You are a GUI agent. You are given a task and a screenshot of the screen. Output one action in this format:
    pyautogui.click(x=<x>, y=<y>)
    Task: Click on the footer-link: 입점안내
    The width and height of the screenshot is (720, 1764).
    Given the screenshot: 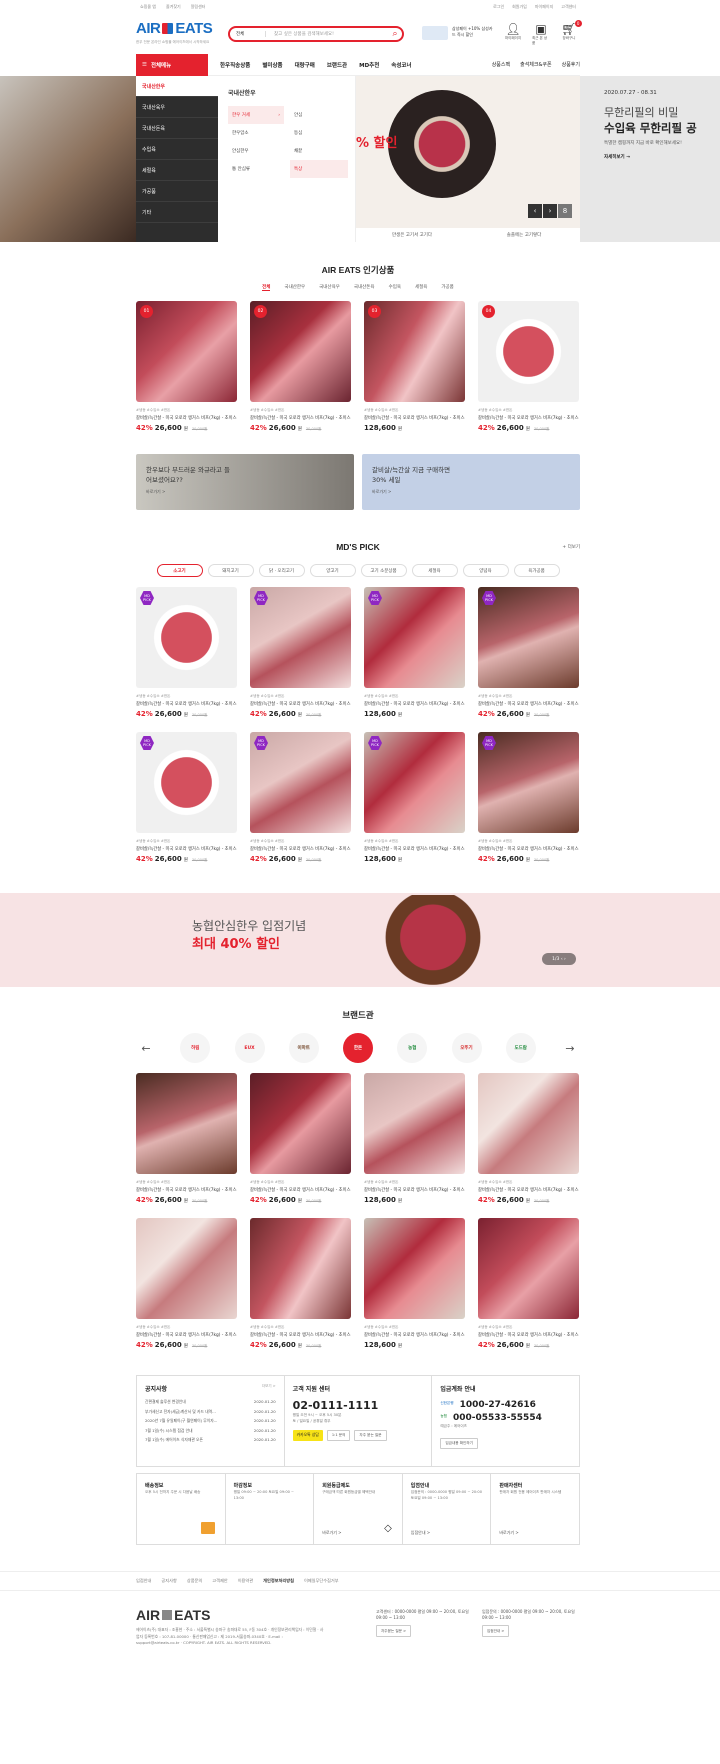 What is the action you would take?
    pyautogui.click(x=143, y=1581)
    